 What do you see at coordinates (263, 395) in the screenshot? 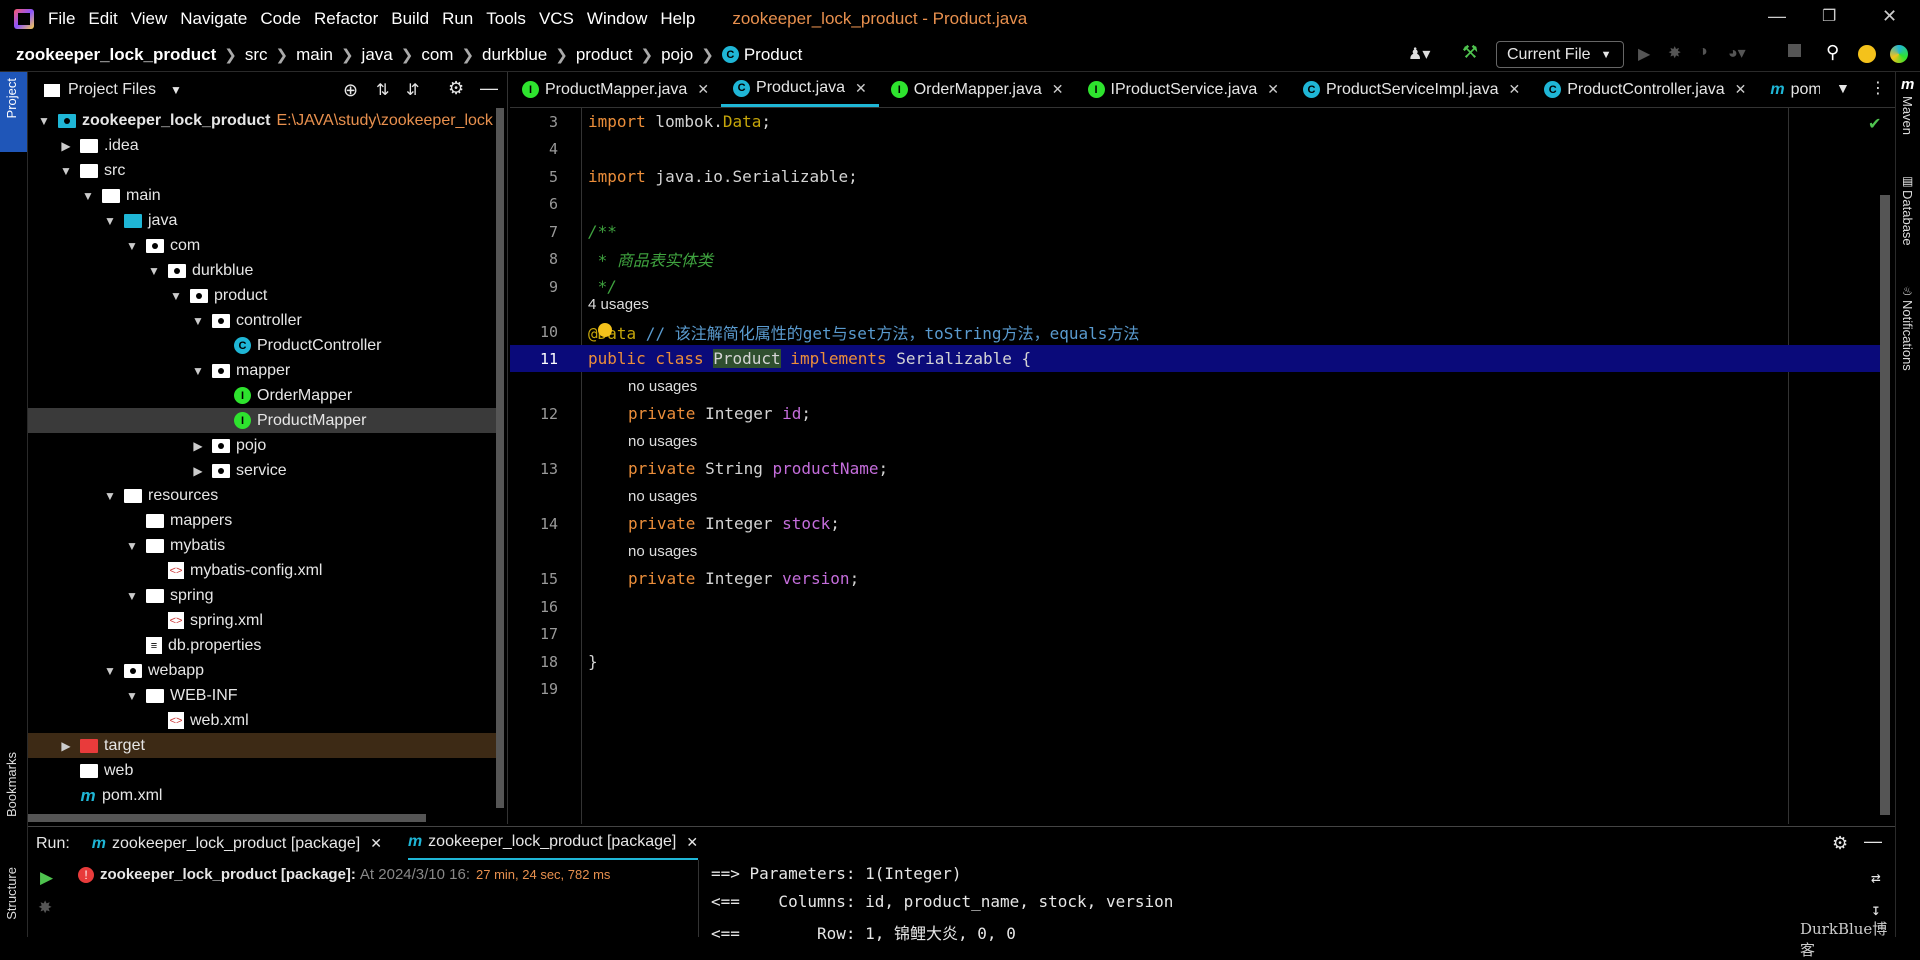
I see `tree-item-ordermapper: I OrderMapper` at bounding box center [263, 395].